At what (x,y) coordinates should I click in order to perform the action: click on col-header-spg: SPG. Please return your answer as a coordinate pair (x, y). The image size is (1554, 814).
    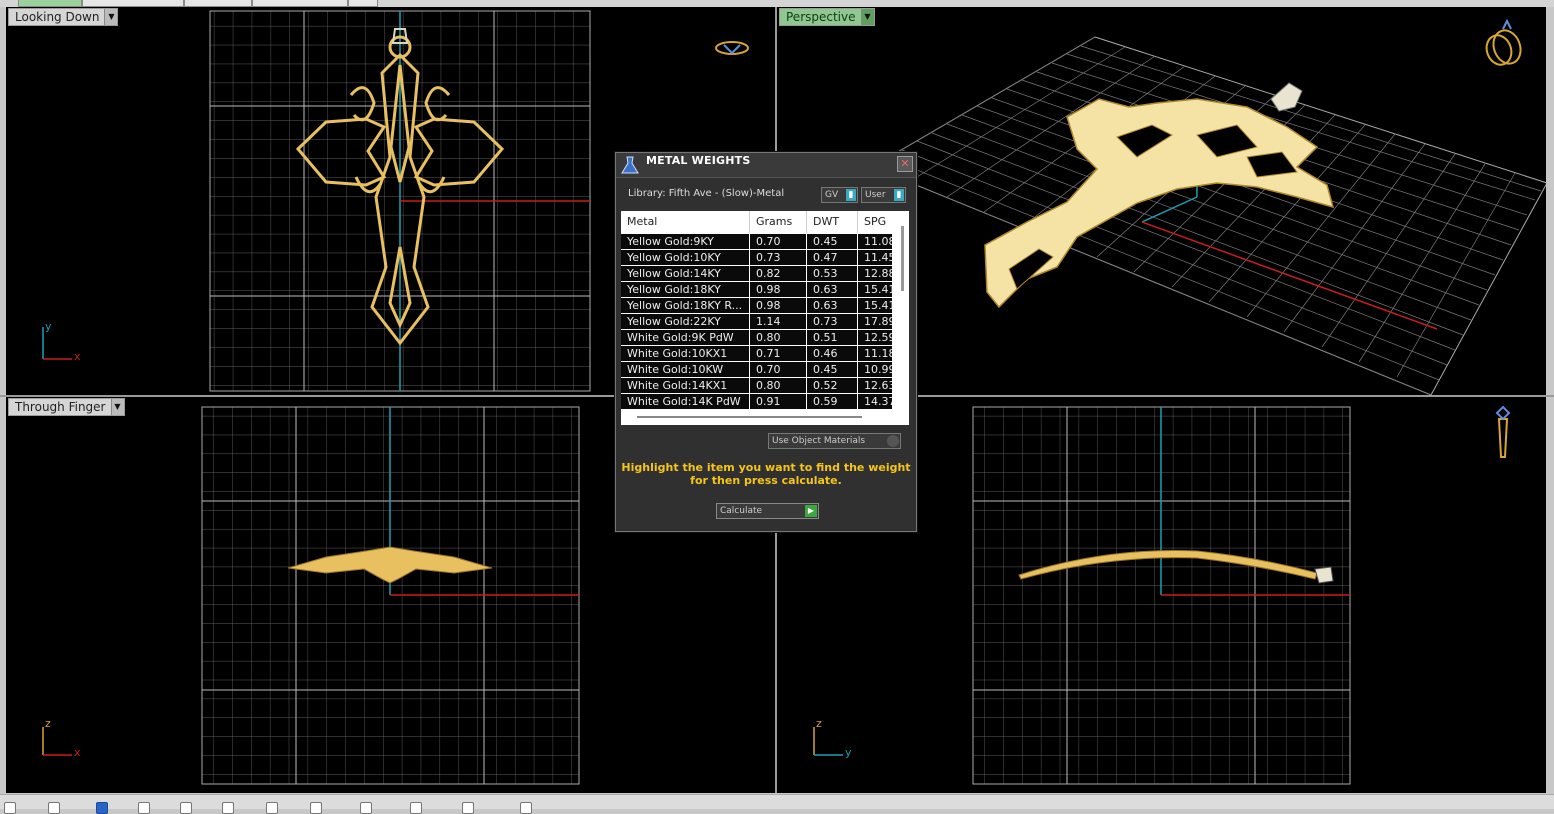
    Looking at the image, I should click on (875, 222).